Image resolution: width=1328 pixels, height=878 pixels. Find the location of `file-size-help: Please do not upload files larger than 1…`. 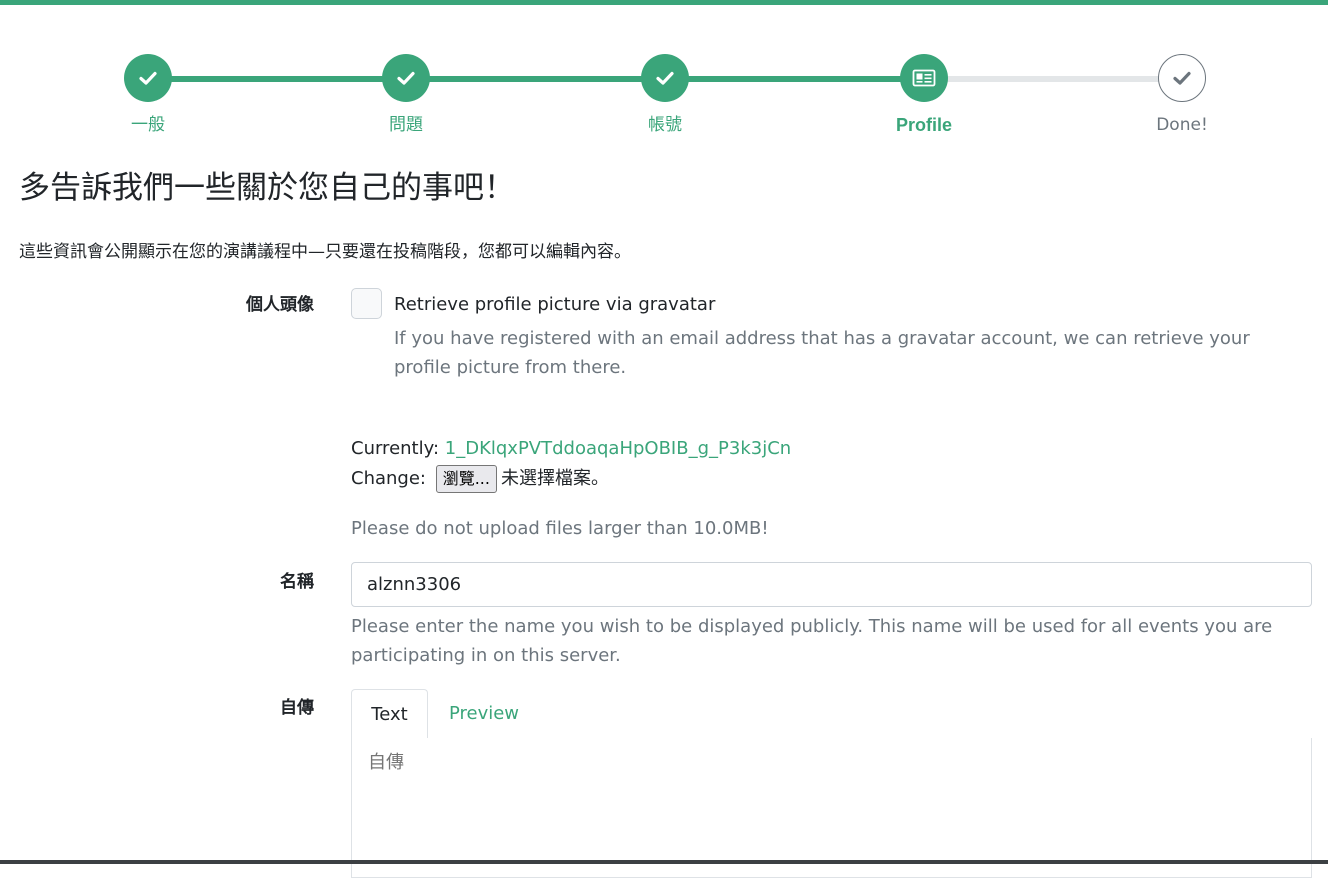

file-size-help: Please do not upload files larger than 1… is located at coordinates (560, 528).